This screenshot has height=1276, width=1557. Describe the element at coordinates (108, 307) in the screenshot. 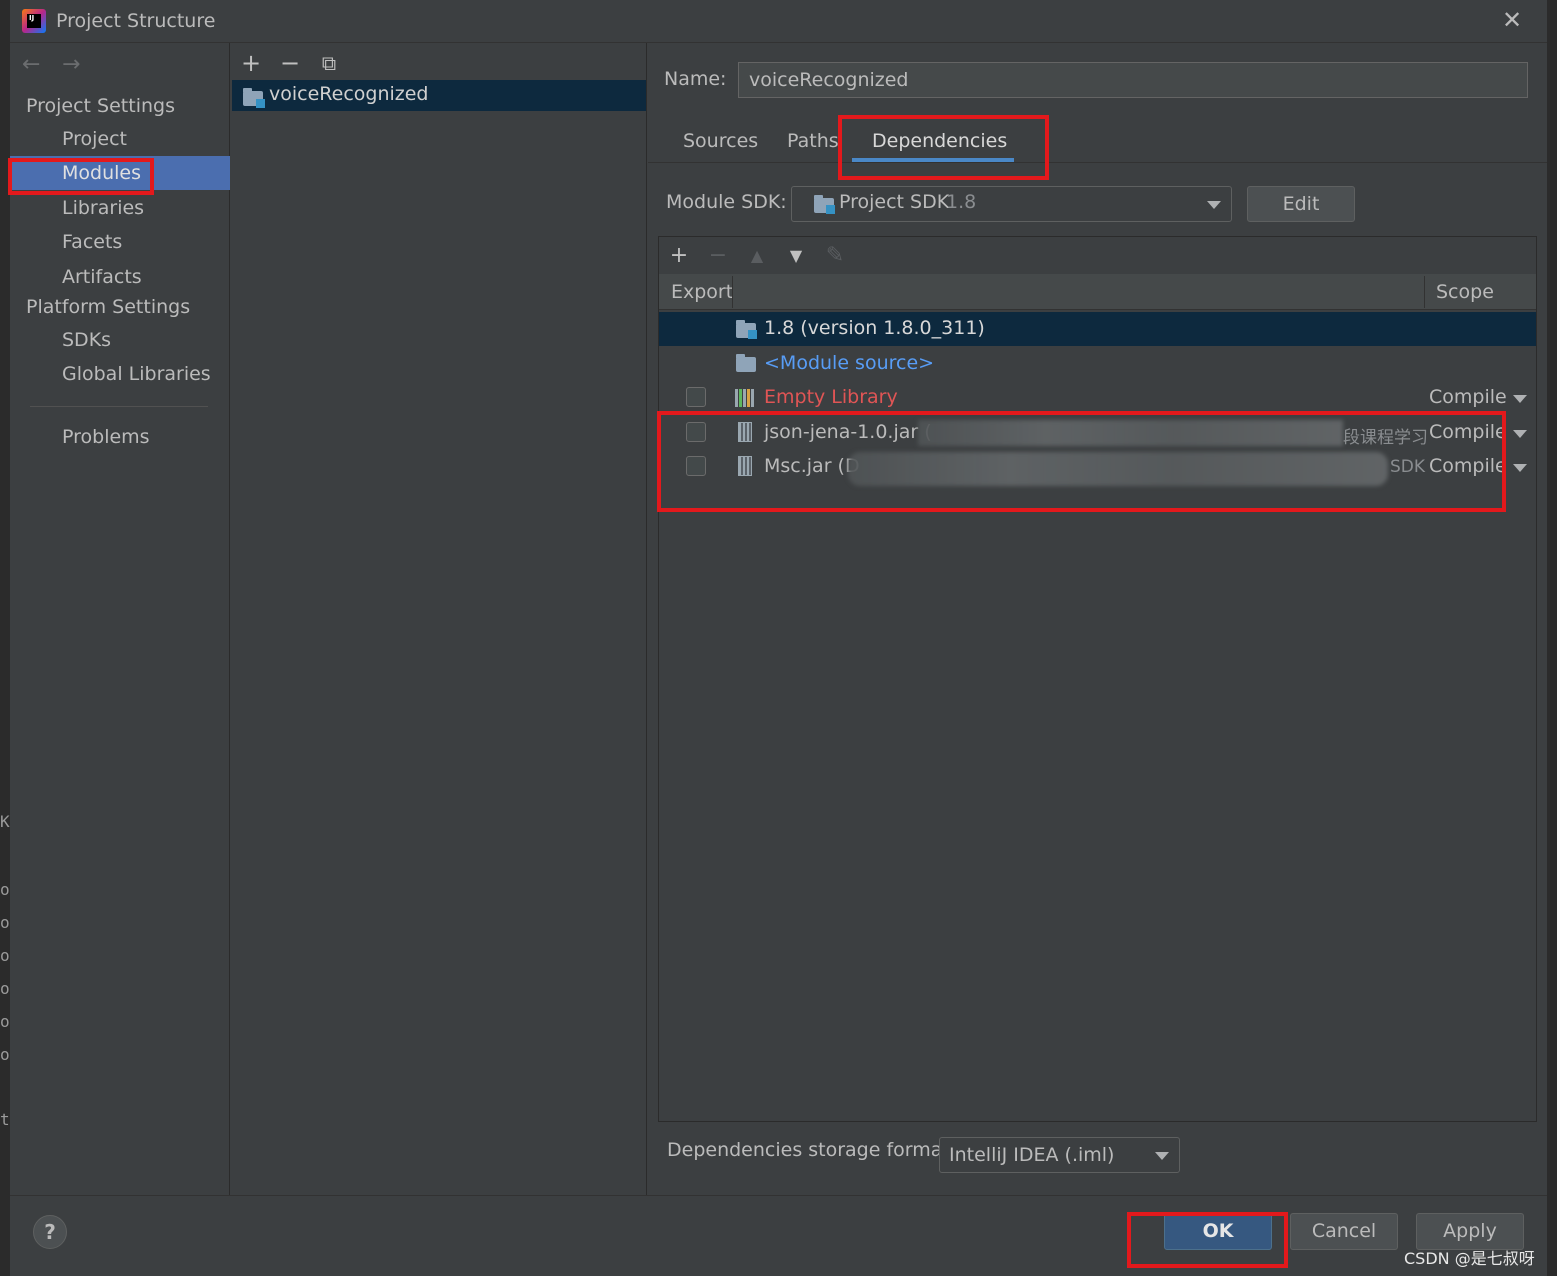

I see `platform-settings-header: Platform Settings` at that location.